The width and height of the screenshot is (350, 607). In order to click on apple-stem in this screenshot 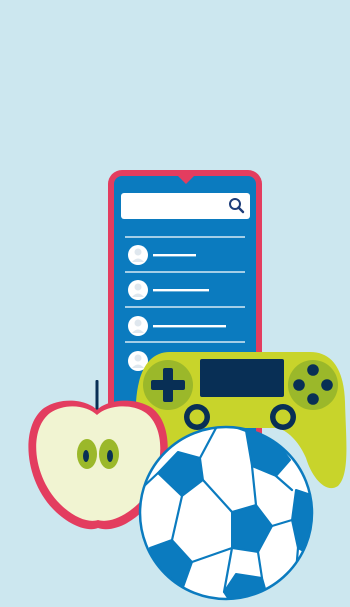, I will do `click(97, 396)`.